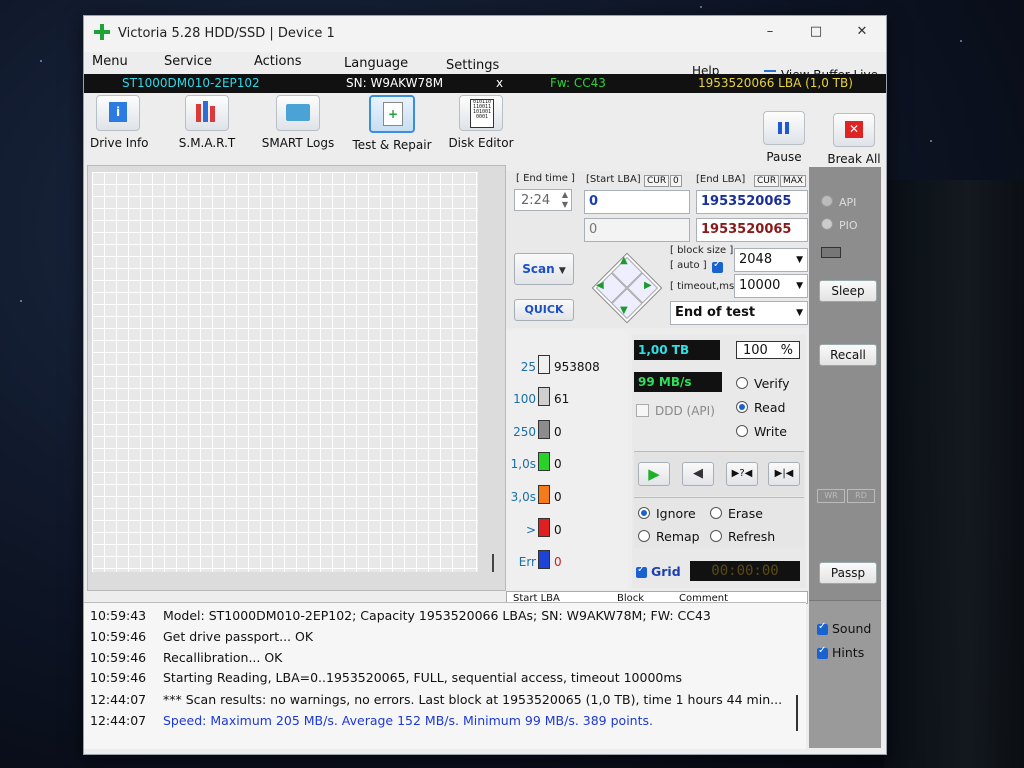 This screenshot has height=768, width=1024. I want to click on passp-button: Passp, so click(848, 573).